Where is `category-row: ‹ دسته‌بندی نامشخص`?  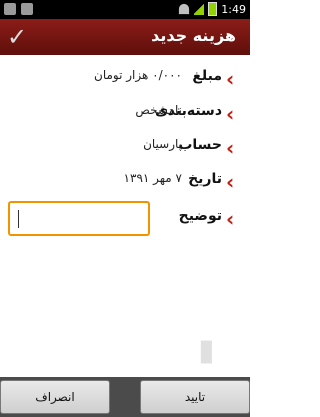 category-row: ‹ دسته‌بندی نامشخص is located at coordinates (125, 115).